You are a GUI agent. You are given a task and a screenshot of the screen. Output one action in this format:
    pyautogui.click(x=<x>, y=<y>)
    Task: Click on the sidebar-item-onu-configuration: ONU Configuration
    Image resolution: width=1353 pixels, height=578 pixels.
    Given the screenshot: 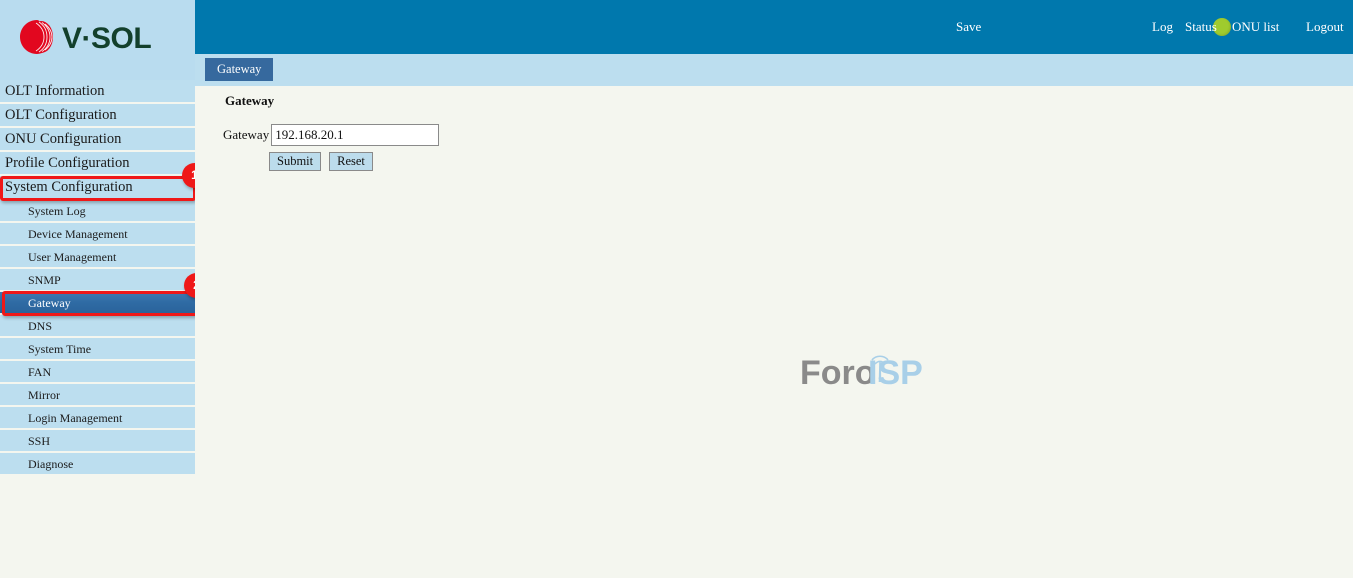 What is the action you would take?
    pyautogui.click(x=97, y=140)
    